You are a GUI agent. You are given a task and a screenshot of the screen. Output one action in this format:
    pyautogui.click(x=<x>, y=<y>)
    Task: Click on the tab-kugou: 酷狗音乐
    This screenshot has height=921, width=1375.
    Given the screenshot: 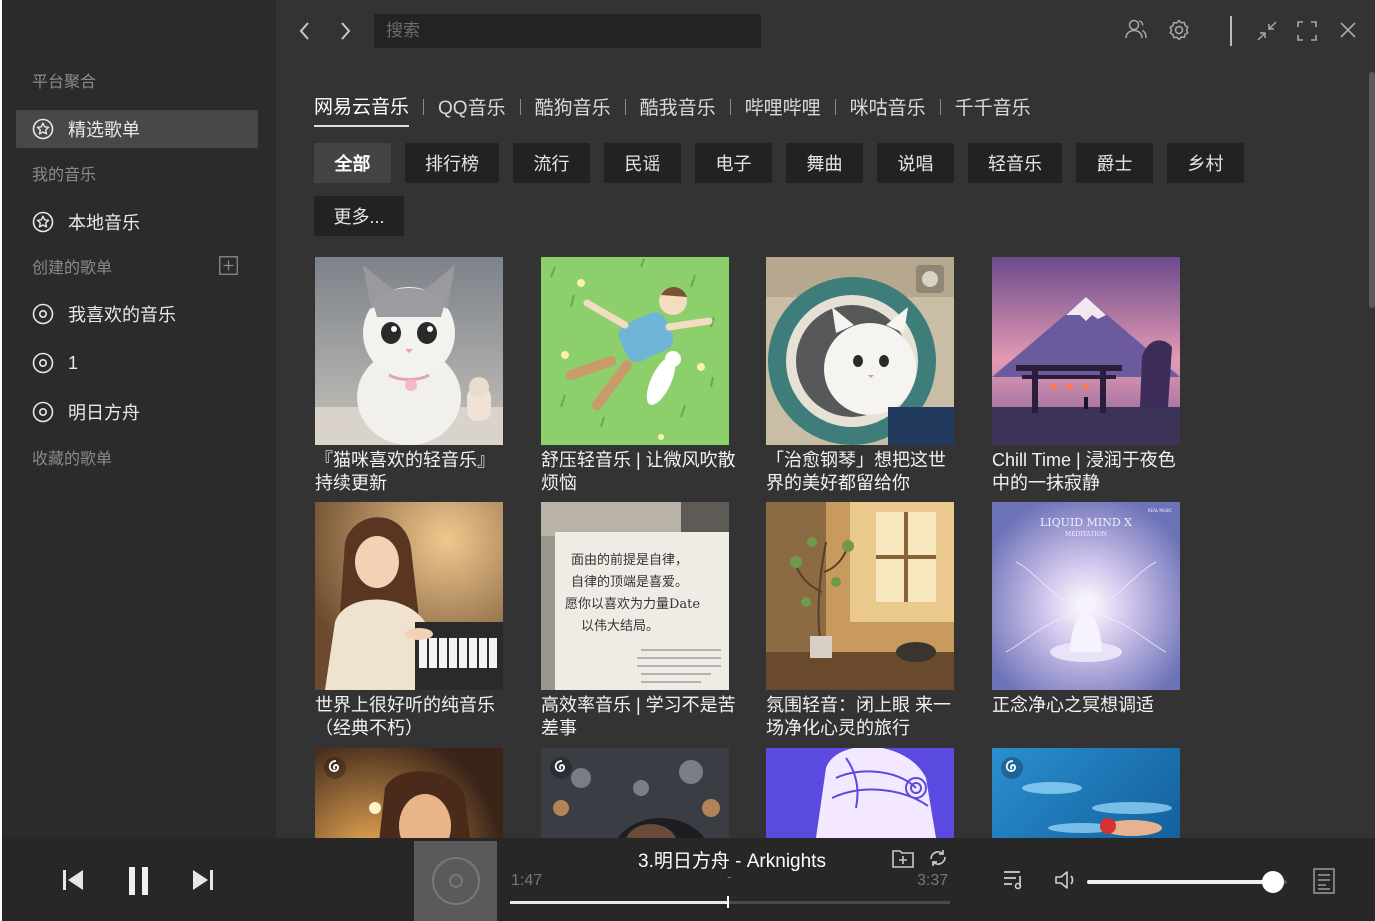 What is the action you would take?
    pyautogui.click(x=573, y=109)
    